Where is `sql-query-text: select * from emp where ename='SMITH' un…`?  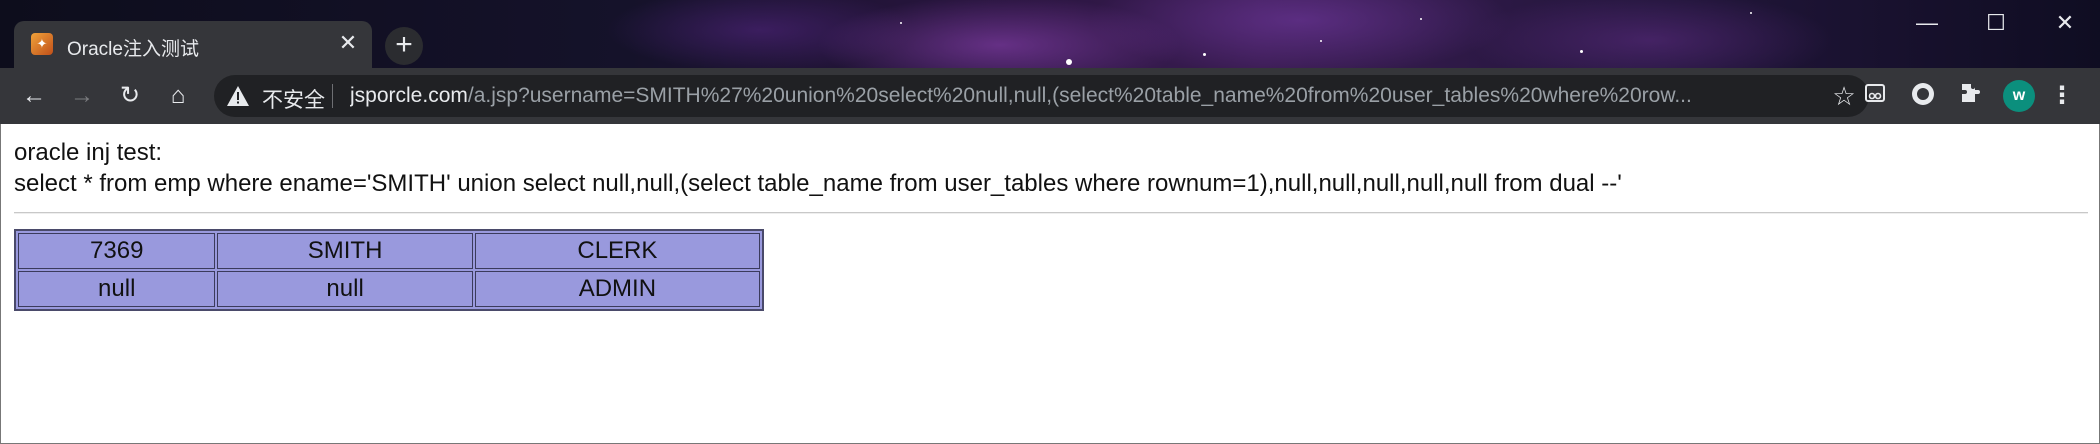
sql-query-text: select * from emp where ename='SMITH' un… is located at coordinates (818, 183).